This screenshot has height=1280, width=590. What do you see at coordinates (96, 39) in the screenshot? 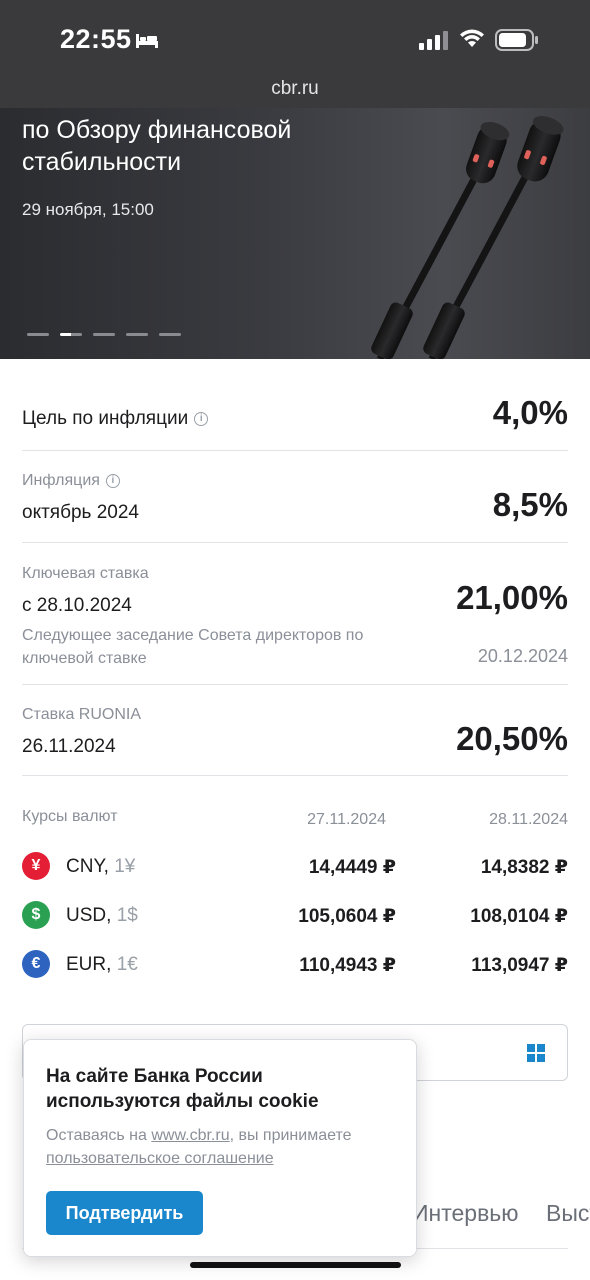
I see `status-time: 22:55` at bounding box center [96, 39].